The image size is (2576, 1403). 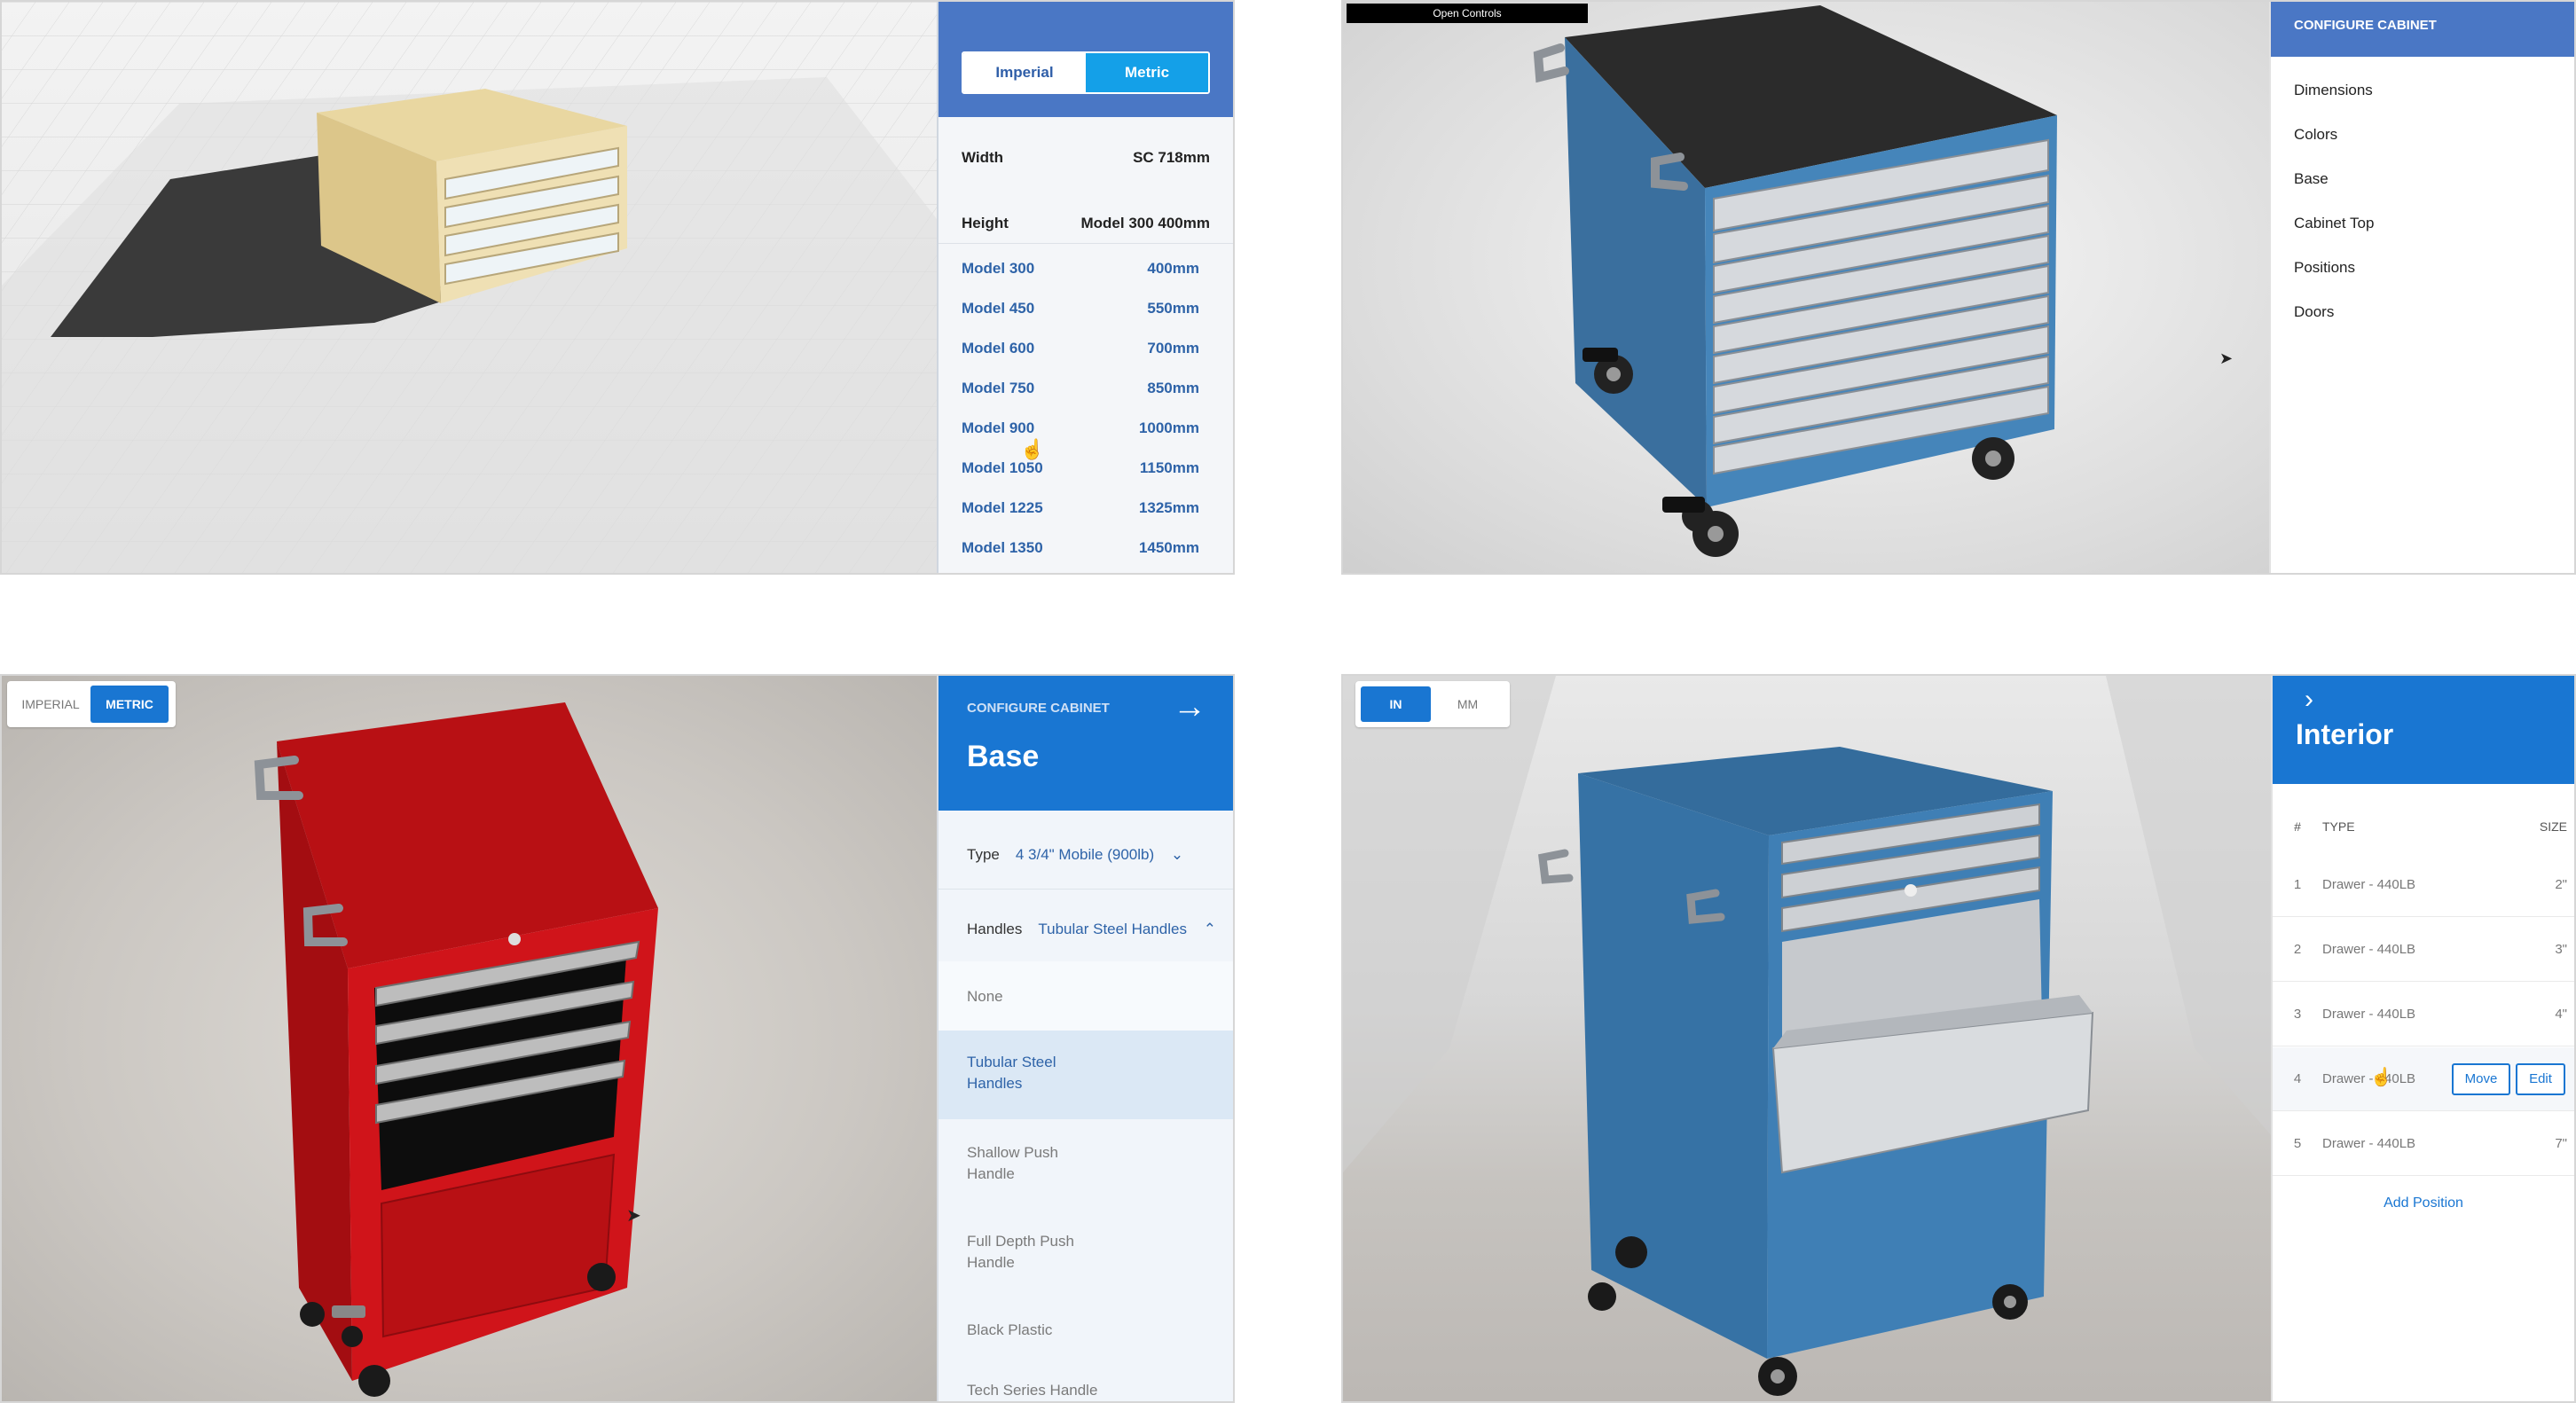 I want to click on width-label: Width, so click(x=983, y=157).